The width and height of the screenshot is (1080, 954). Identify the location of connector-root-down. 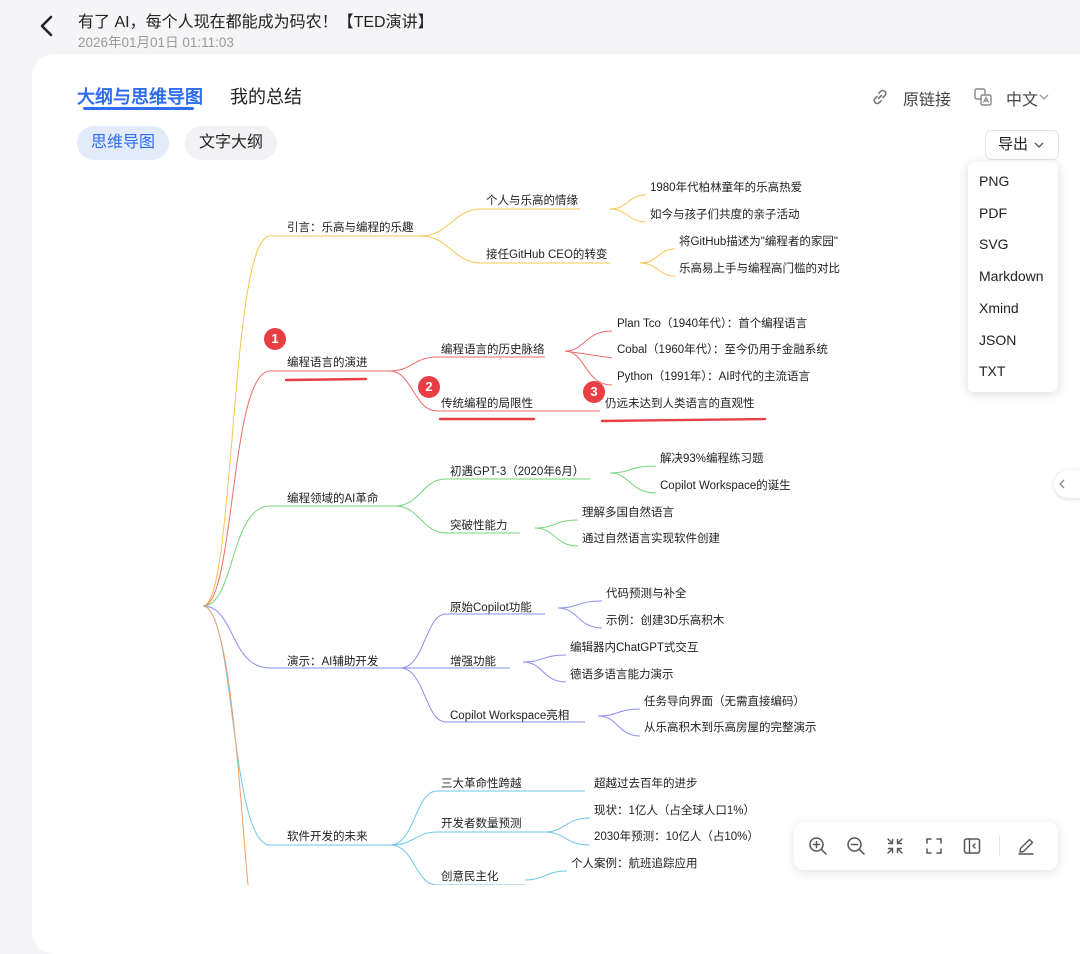
(225, 745).